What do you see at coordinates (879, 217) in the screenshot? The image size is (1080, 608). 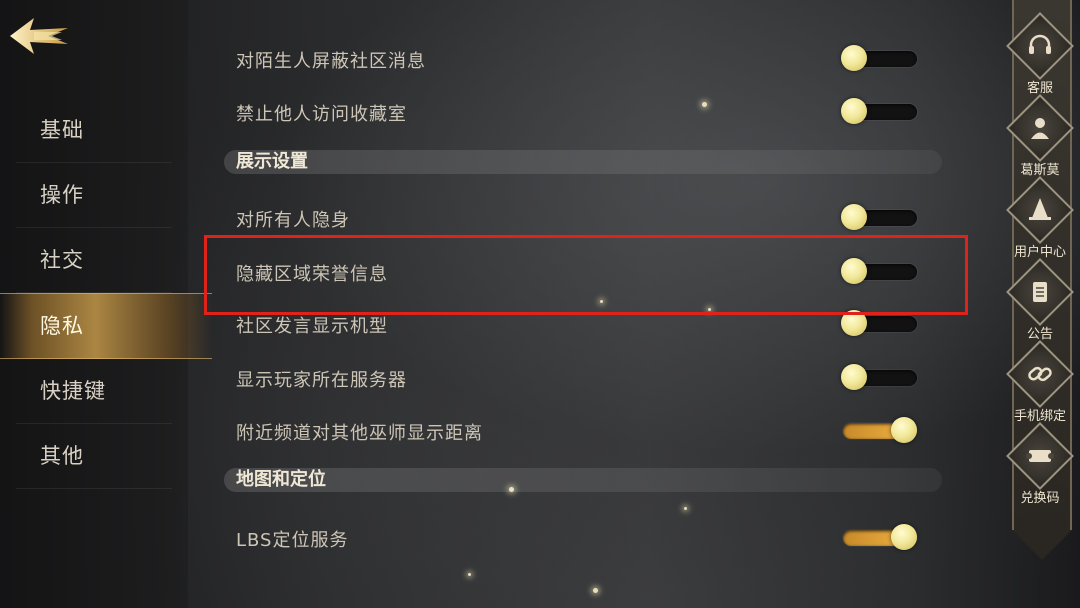 I see `invisible-to-all-toggle` at bounding box center [879, 217].